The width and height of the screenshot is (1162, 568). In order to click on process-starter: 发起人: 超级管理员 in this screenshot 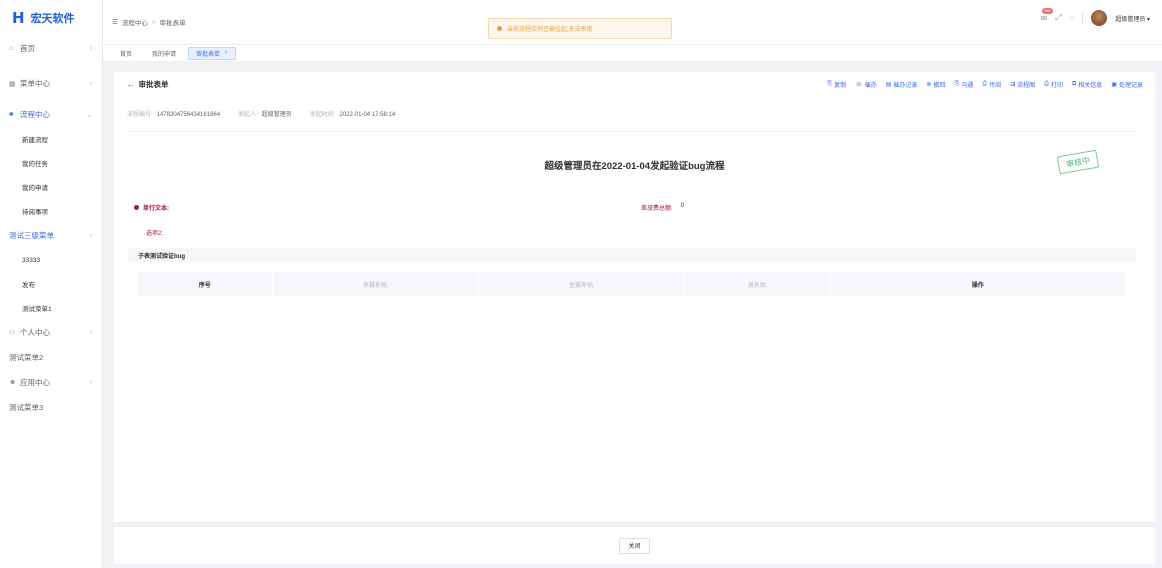, I will do `click(265, 113)`.